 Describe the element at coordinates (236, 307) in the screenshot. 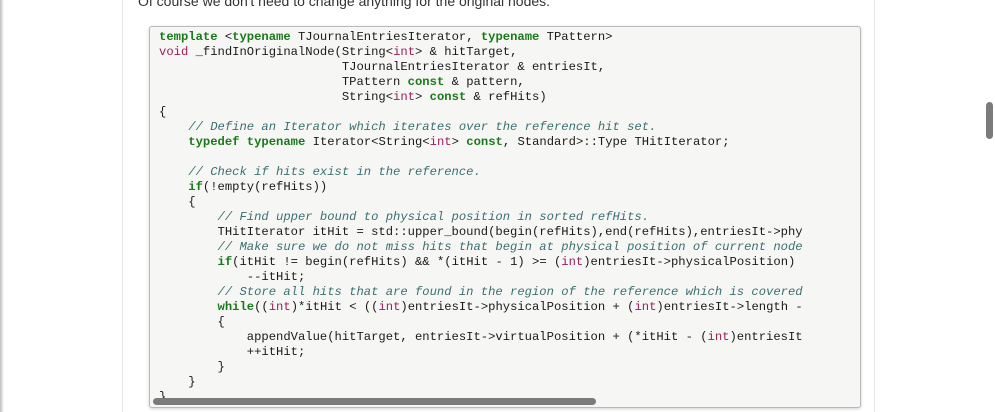

I see `code-token: while` at that location.